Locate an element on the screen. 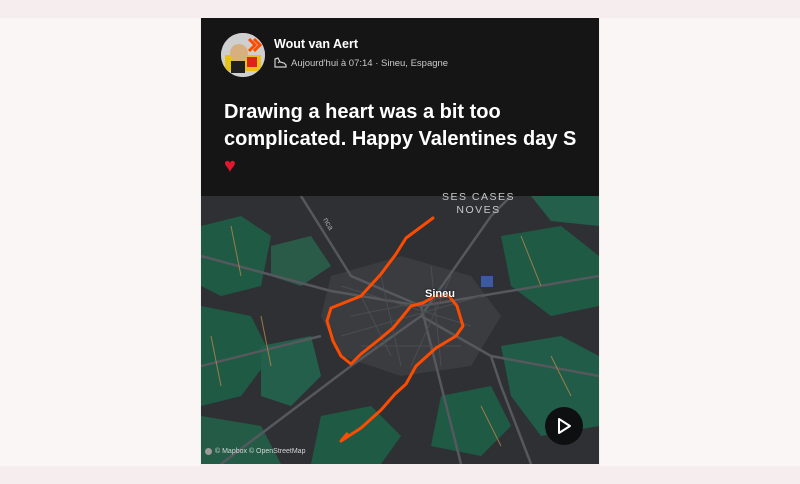 The width and height of the screenshot is (800, 484). play-icon is located at coordinates (564, 426).